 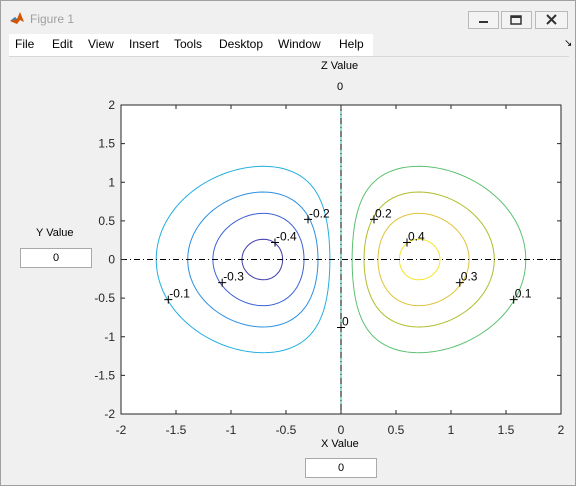 What do you see at coordinates (469, 277) in the screenshot?
I see `contour-label: 0.3` at bounding box center [469, 277].